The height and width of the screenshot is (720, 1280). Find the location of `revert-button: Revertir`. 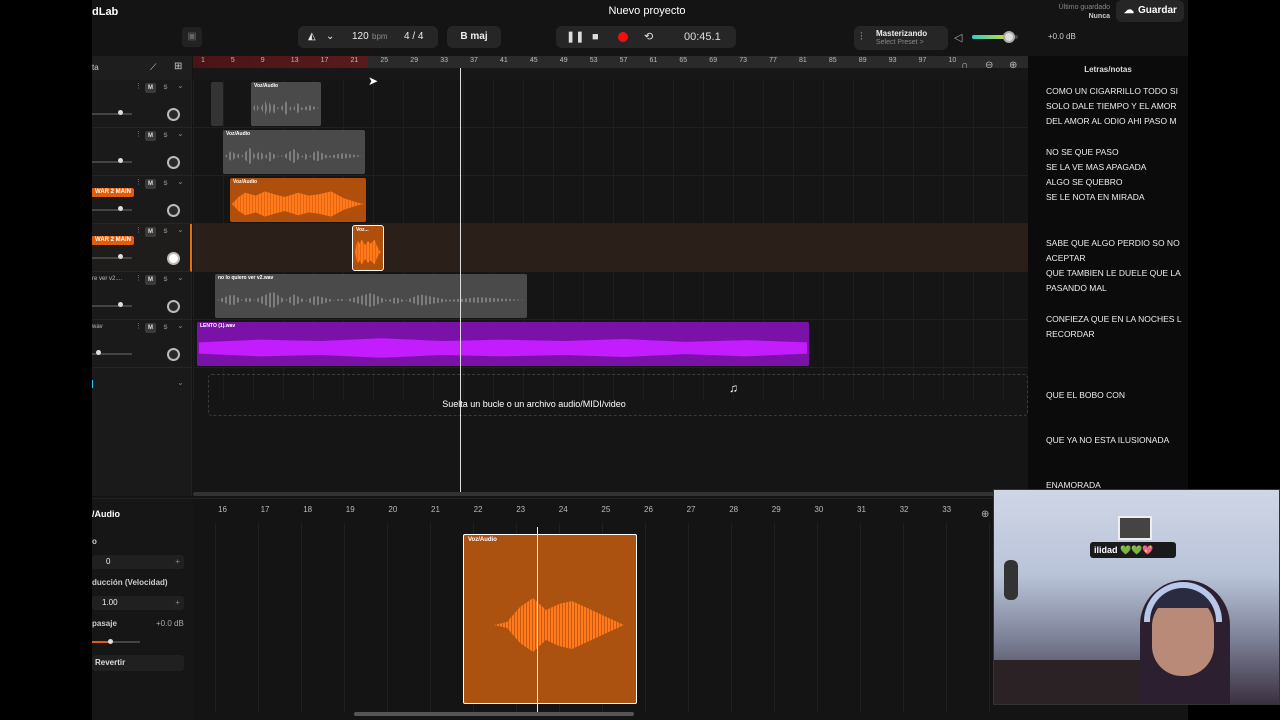

revert-button: Revertir is located at coordinates (138, 663).